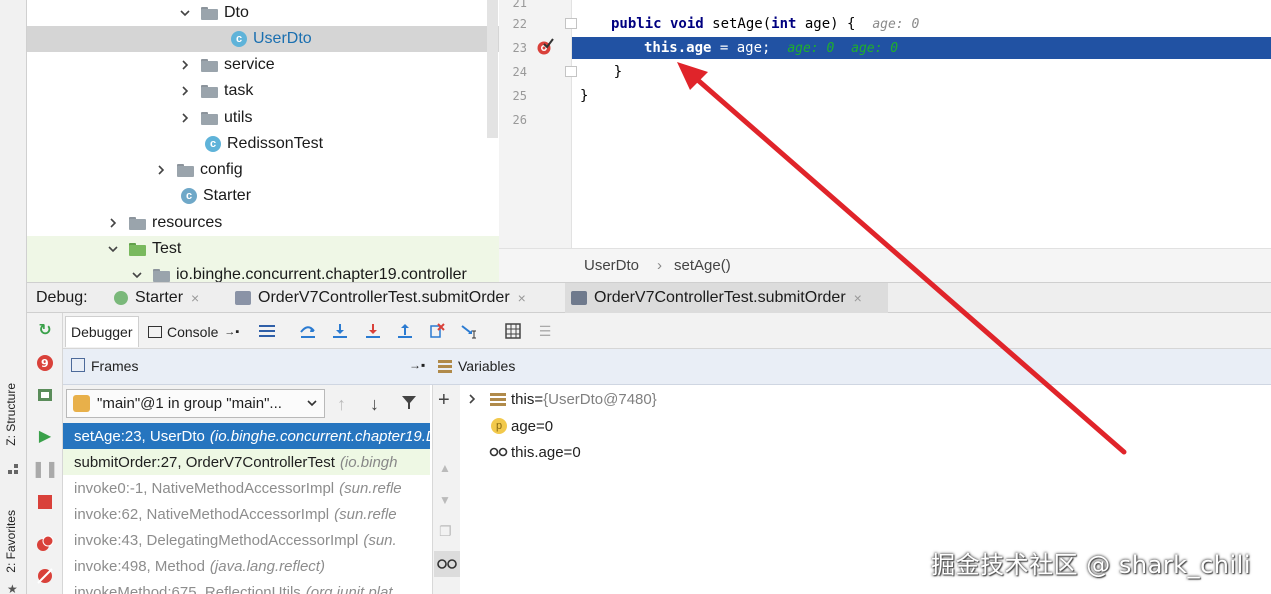 The image size is (1271, 594). Describe the element at coordinates (263, 13) in the screenshot. I see `tree-item-dto: Dto` at that location.